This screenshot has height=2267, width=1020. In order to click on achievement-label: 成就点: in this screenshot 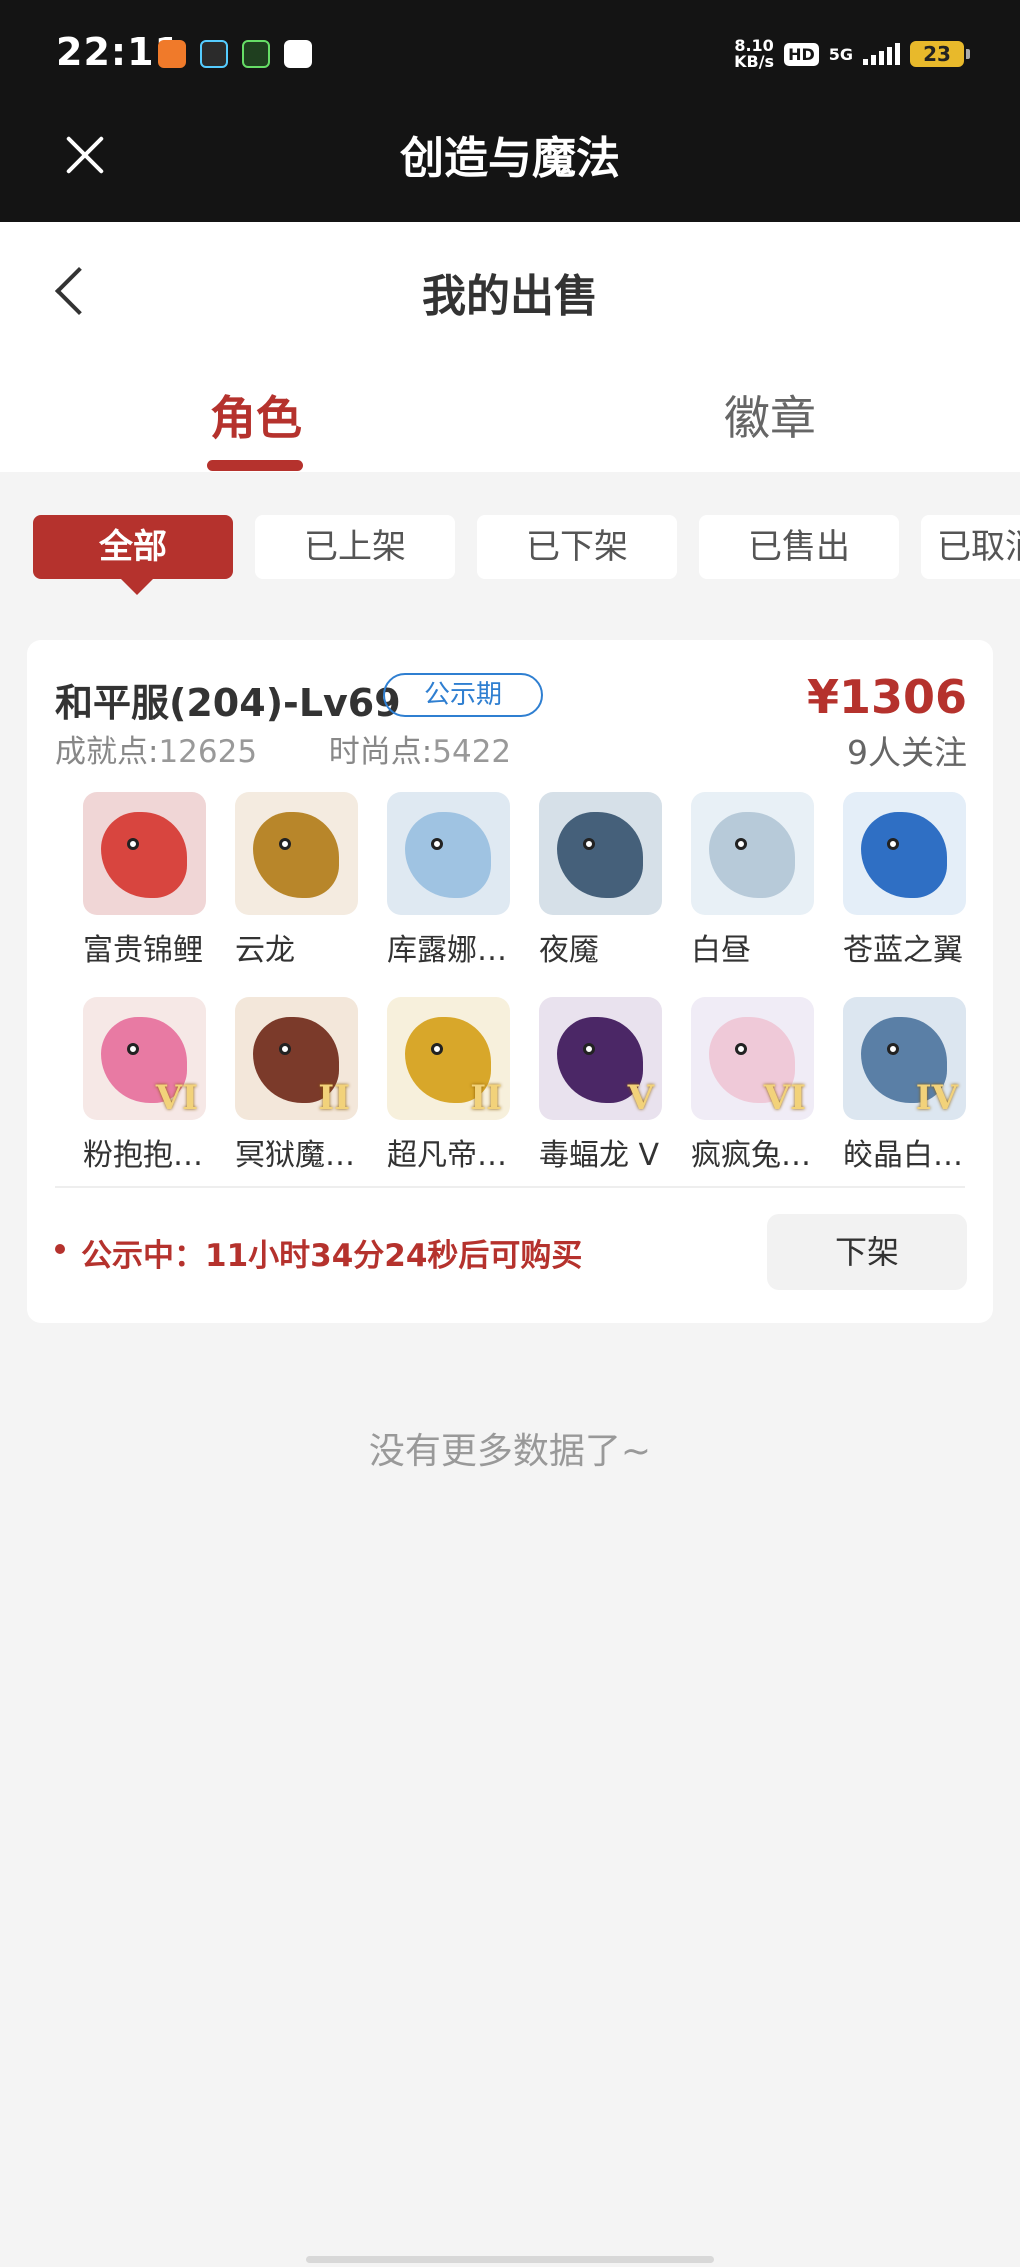, I will do `click(107, 752)`.